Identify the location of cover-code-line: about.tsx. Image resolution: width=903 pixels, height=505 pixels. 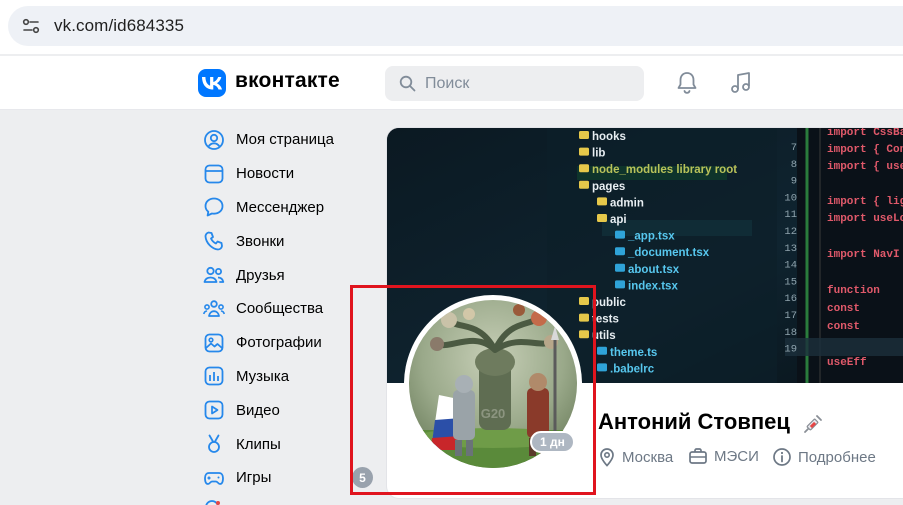
(654, 270).